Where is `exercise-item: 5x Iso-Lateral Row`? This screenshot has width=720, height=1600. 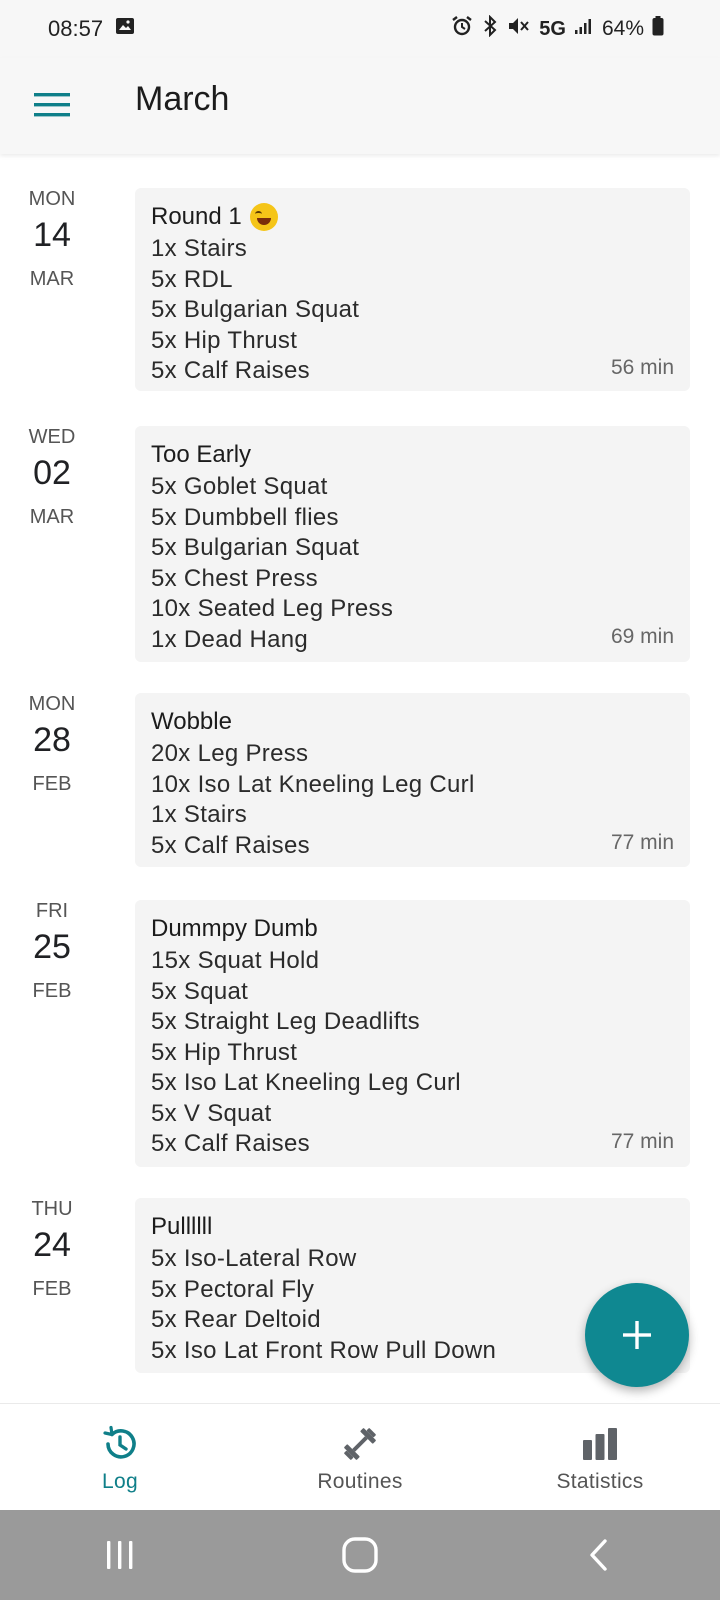
exercise-item: 5x Iso-Lateral Row is located at coordinates (254, 1258).